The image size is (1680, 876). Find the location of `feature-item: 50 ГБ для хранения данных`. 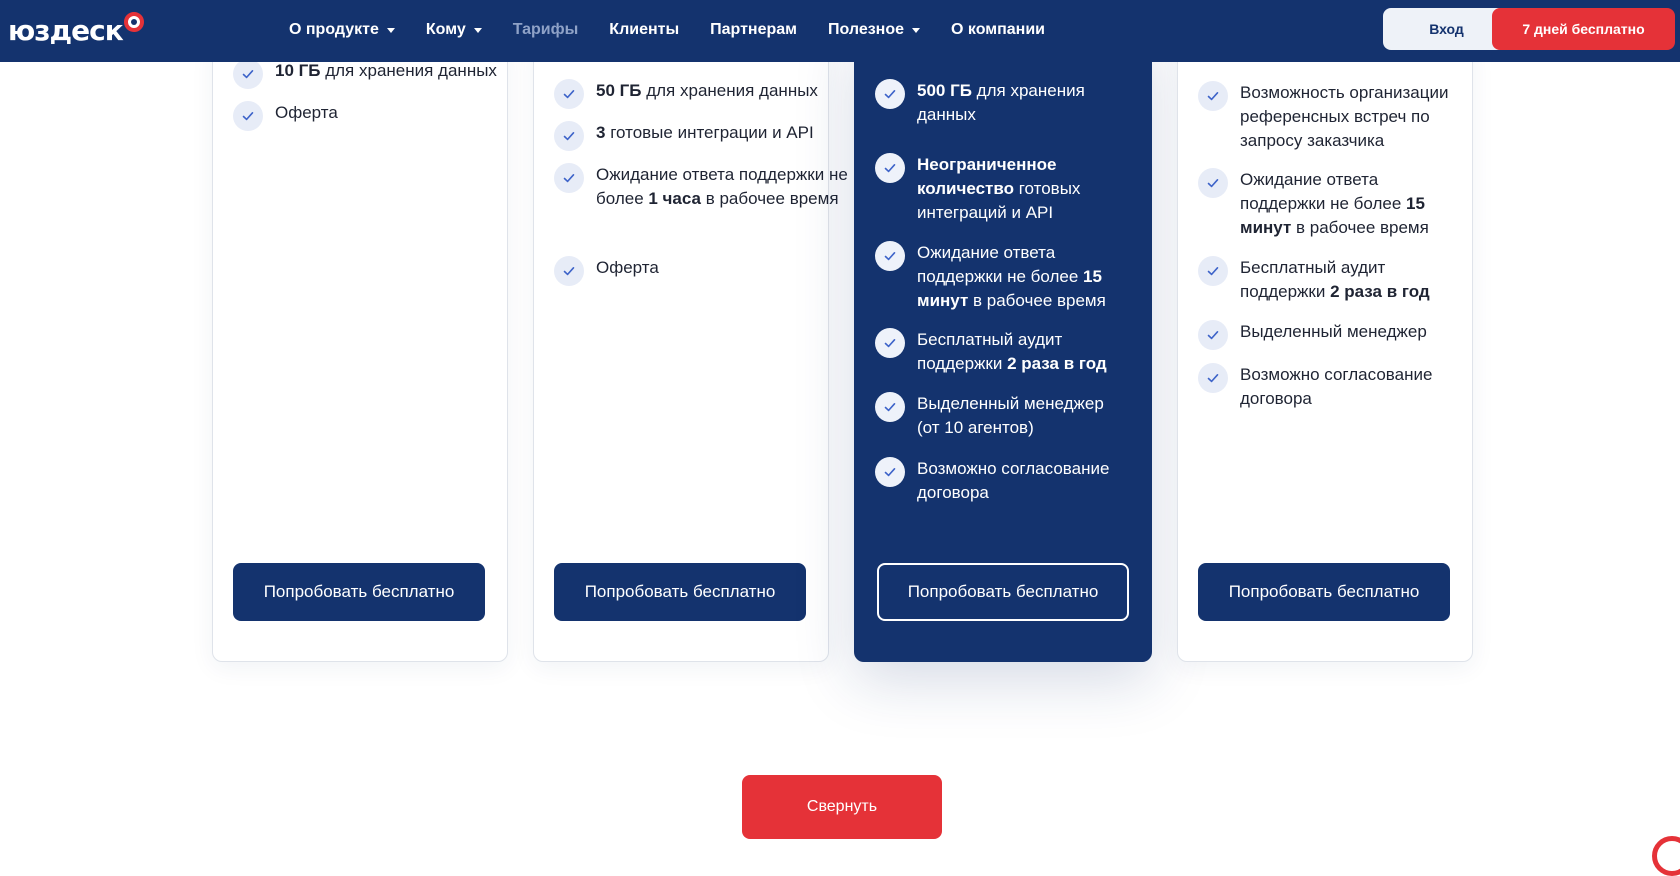

feature-item: 50 ГБ для хранения данных is located at coordinates (701, 94).